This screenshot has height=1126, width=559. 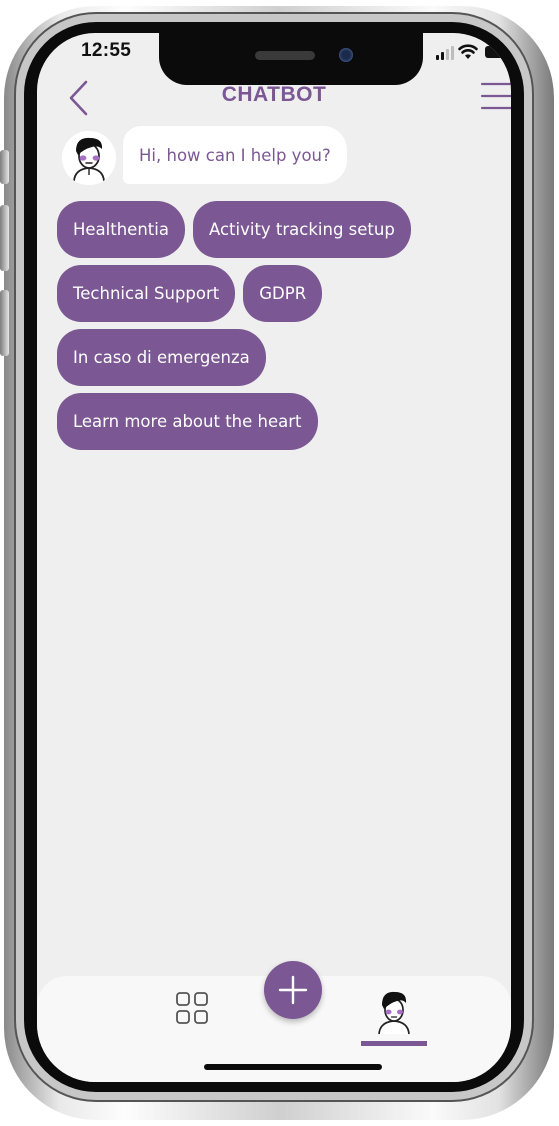 I want to click on option-gdpr: GDPR, so click(x=283, y=293).